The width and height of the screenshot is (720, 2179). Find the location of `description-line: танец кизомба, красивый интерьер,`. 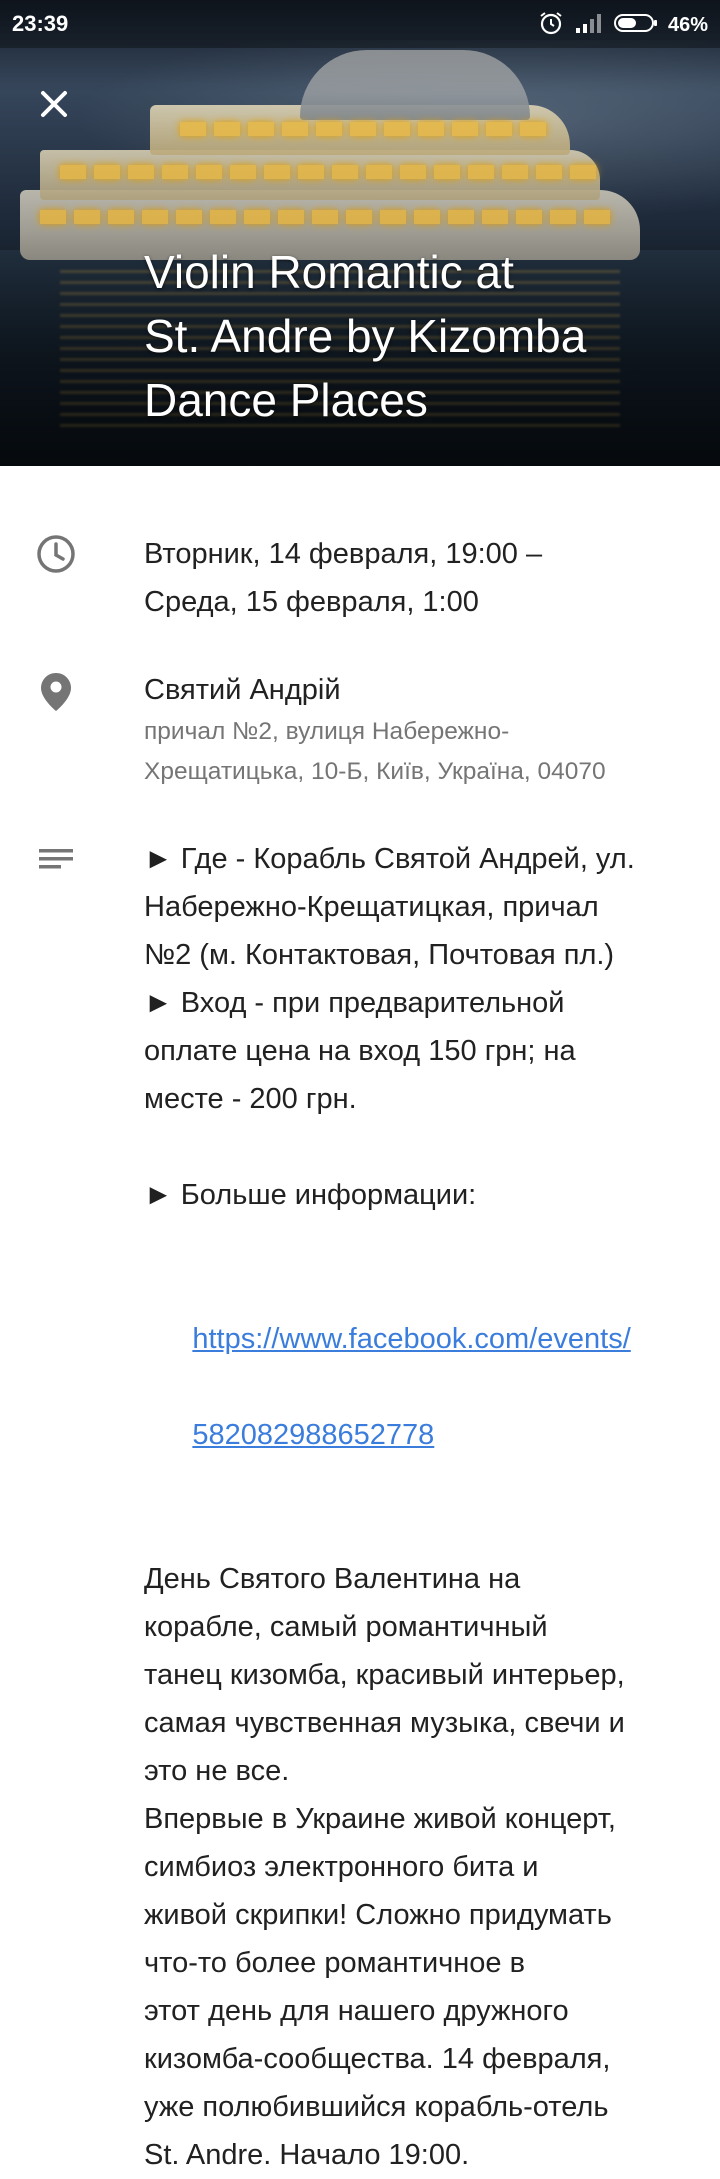

description-line: танец кизомба, красивый интерьер, is located at coordinates (384, 1675).